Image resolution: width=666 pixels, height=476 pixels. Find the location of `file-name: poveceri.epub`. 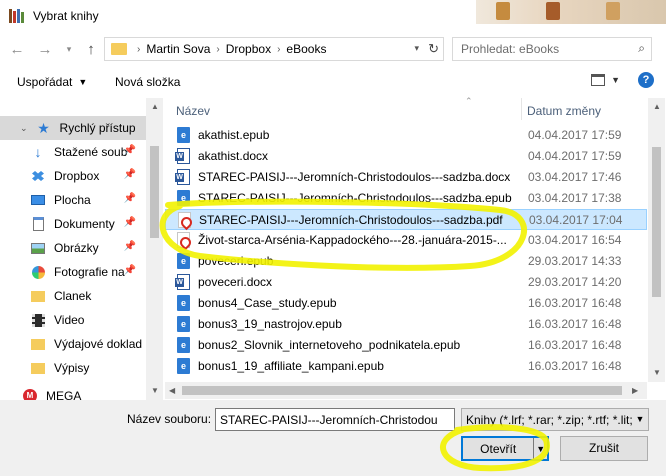

file-name: poveceri.epub is located at coordinates (236, 261).